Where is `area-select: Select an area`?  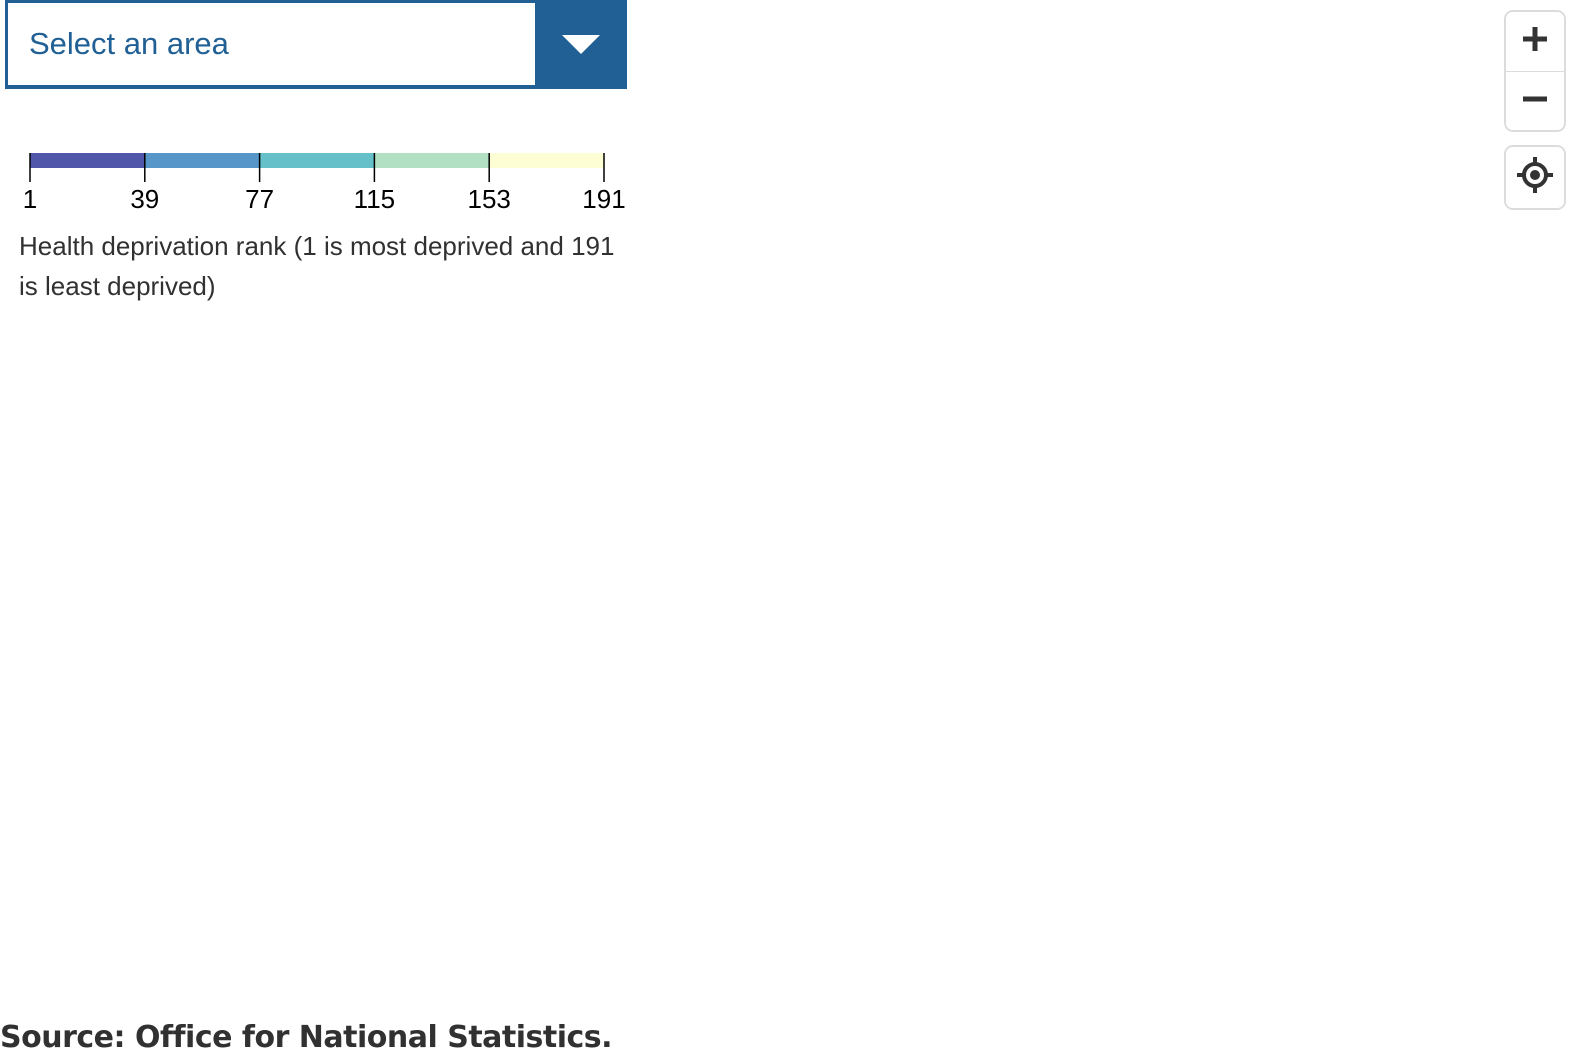 area-select: Select an area is located at coordinates (316, 44).